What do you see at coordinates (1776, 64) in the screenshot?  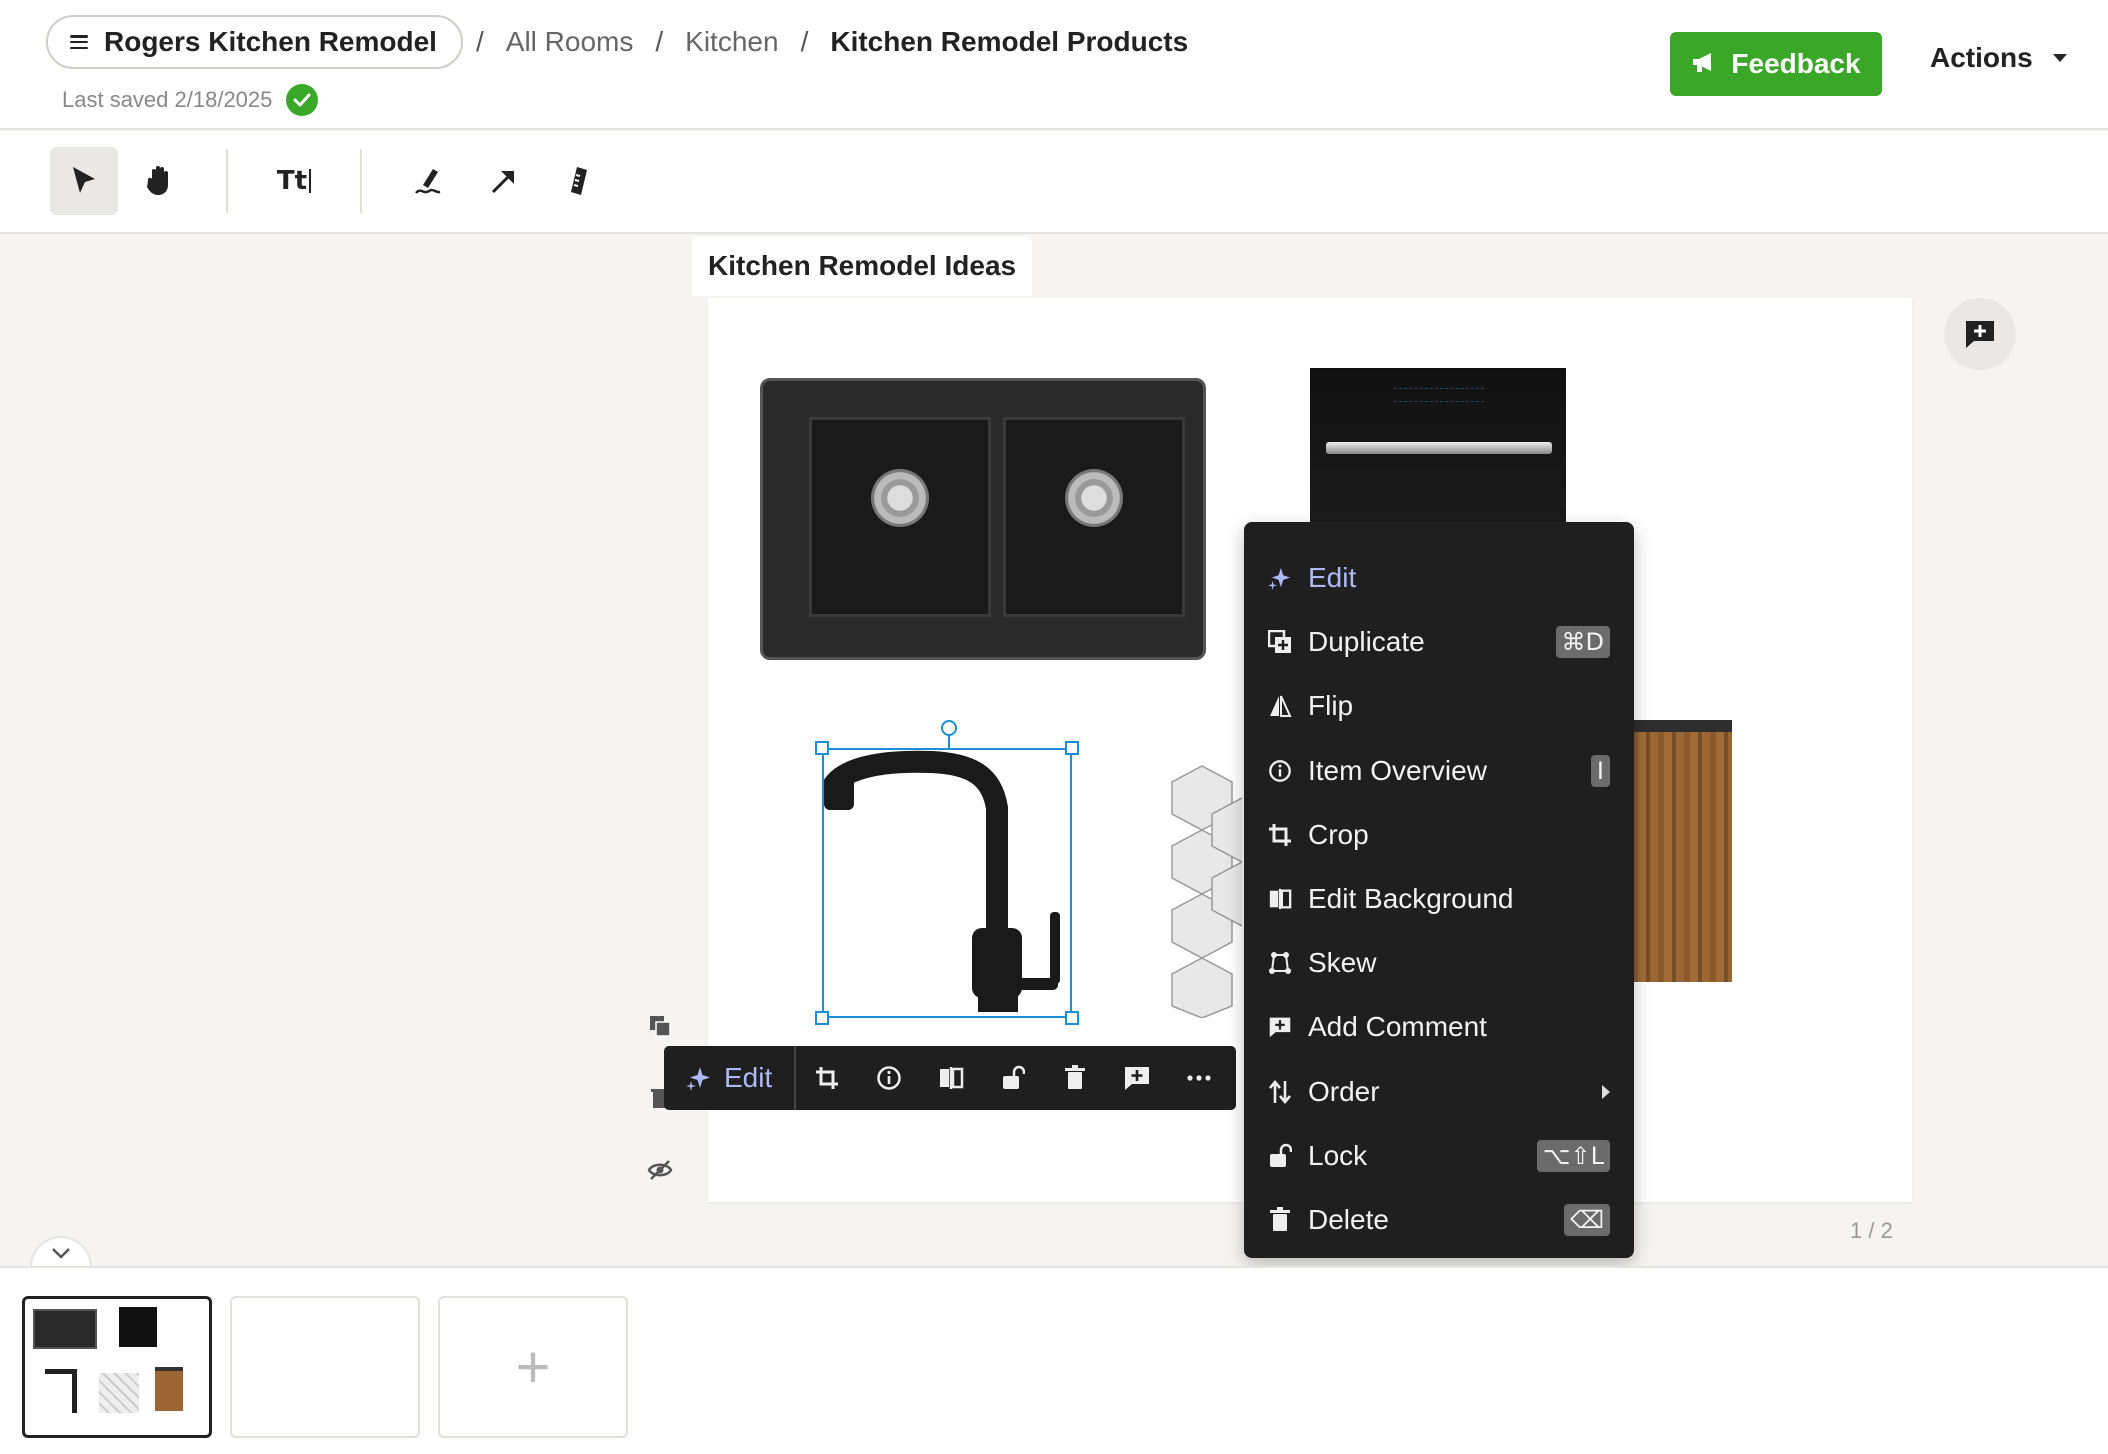 I see `feedback-button: Feedback` at bounding box center [1776, 64].